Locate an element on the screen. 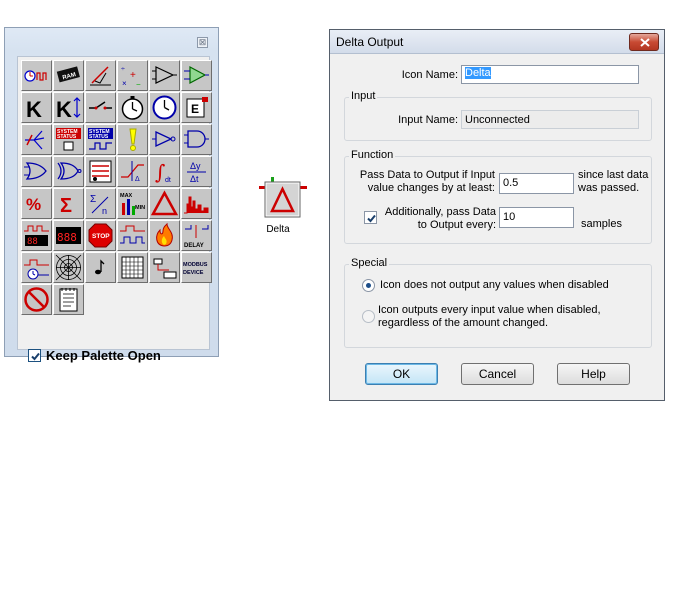  table-grid-icon is located at coordinates (132, 267).